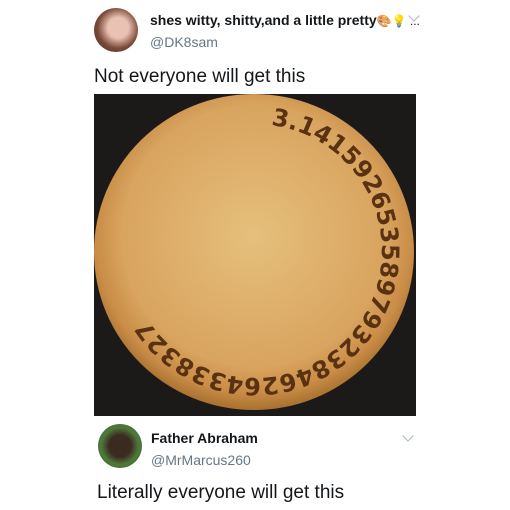 The height and width of the screenshot is (510, 510). I want to click on author-handle: @DK8sam, so click(184, 42).